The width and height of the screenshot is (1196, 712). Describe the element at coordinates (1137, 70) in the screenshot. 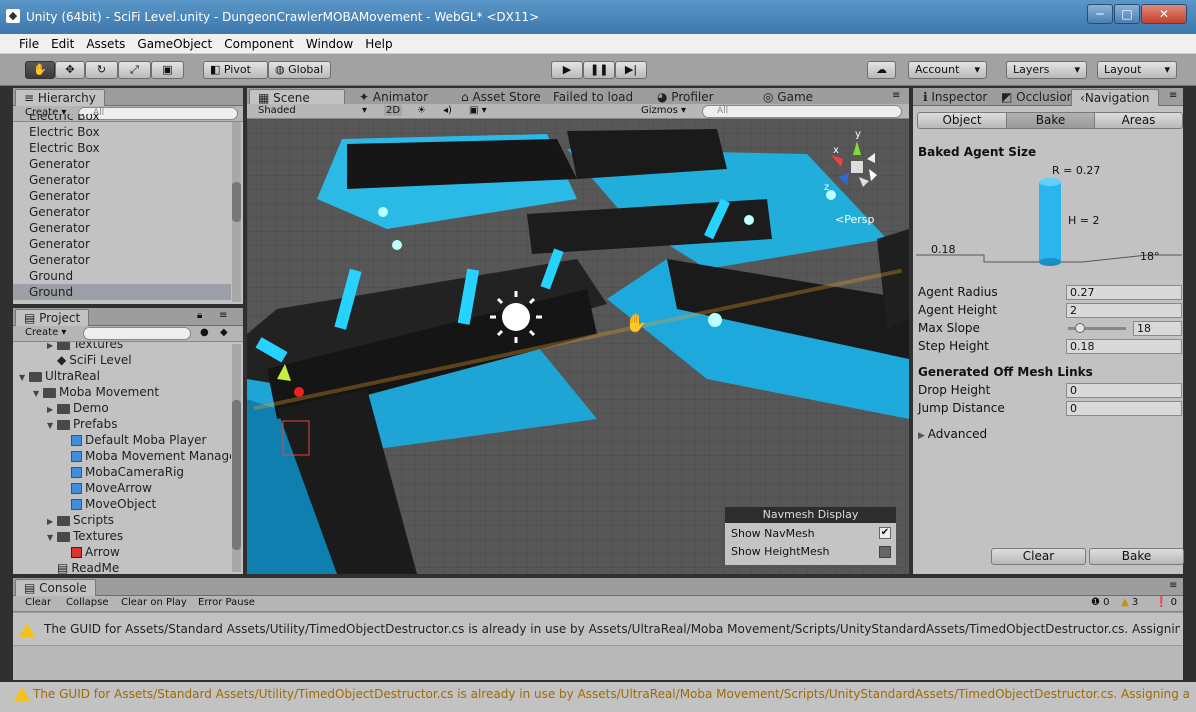

I see `layout-dropdown: Layout ▾` at that location.